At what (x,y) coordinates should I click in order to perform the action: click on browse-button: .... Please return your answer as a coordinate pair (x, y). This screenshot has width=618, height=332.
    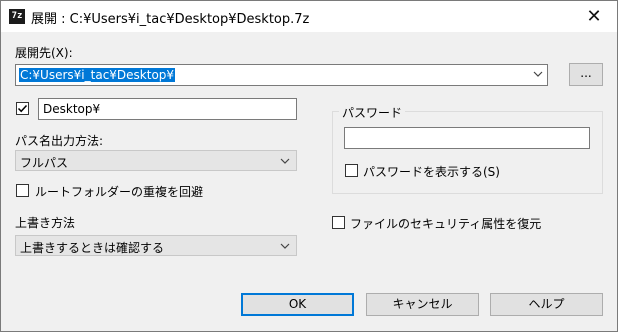
    Looking at the image, I should click on (586, 74).